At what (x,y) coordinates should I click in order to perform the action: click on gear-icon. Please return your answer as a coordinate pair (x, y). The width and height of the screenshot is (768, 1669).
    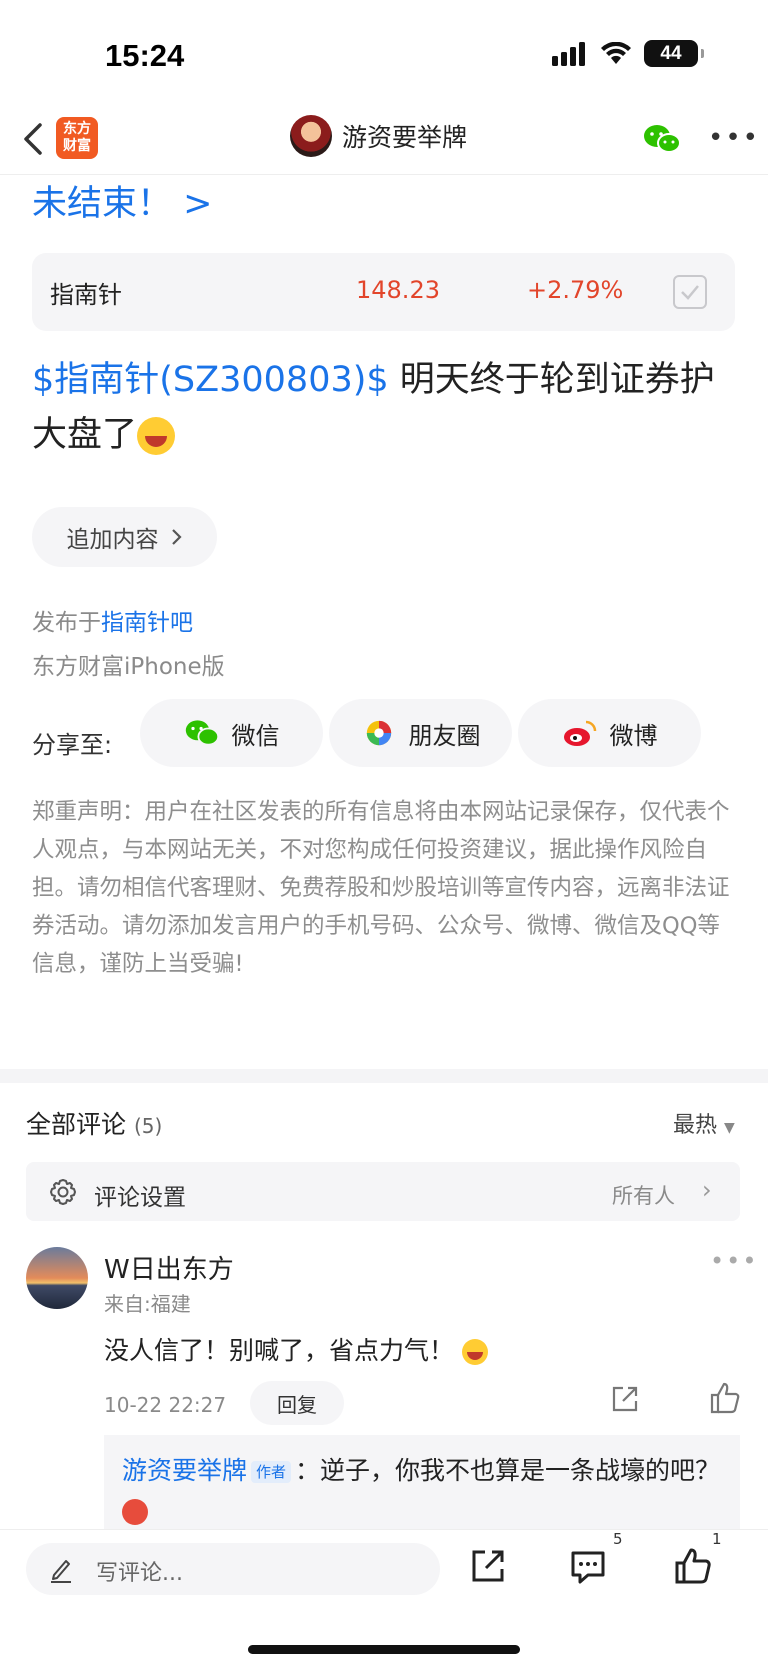
    Looking at the image, I should click on (63, 1192).